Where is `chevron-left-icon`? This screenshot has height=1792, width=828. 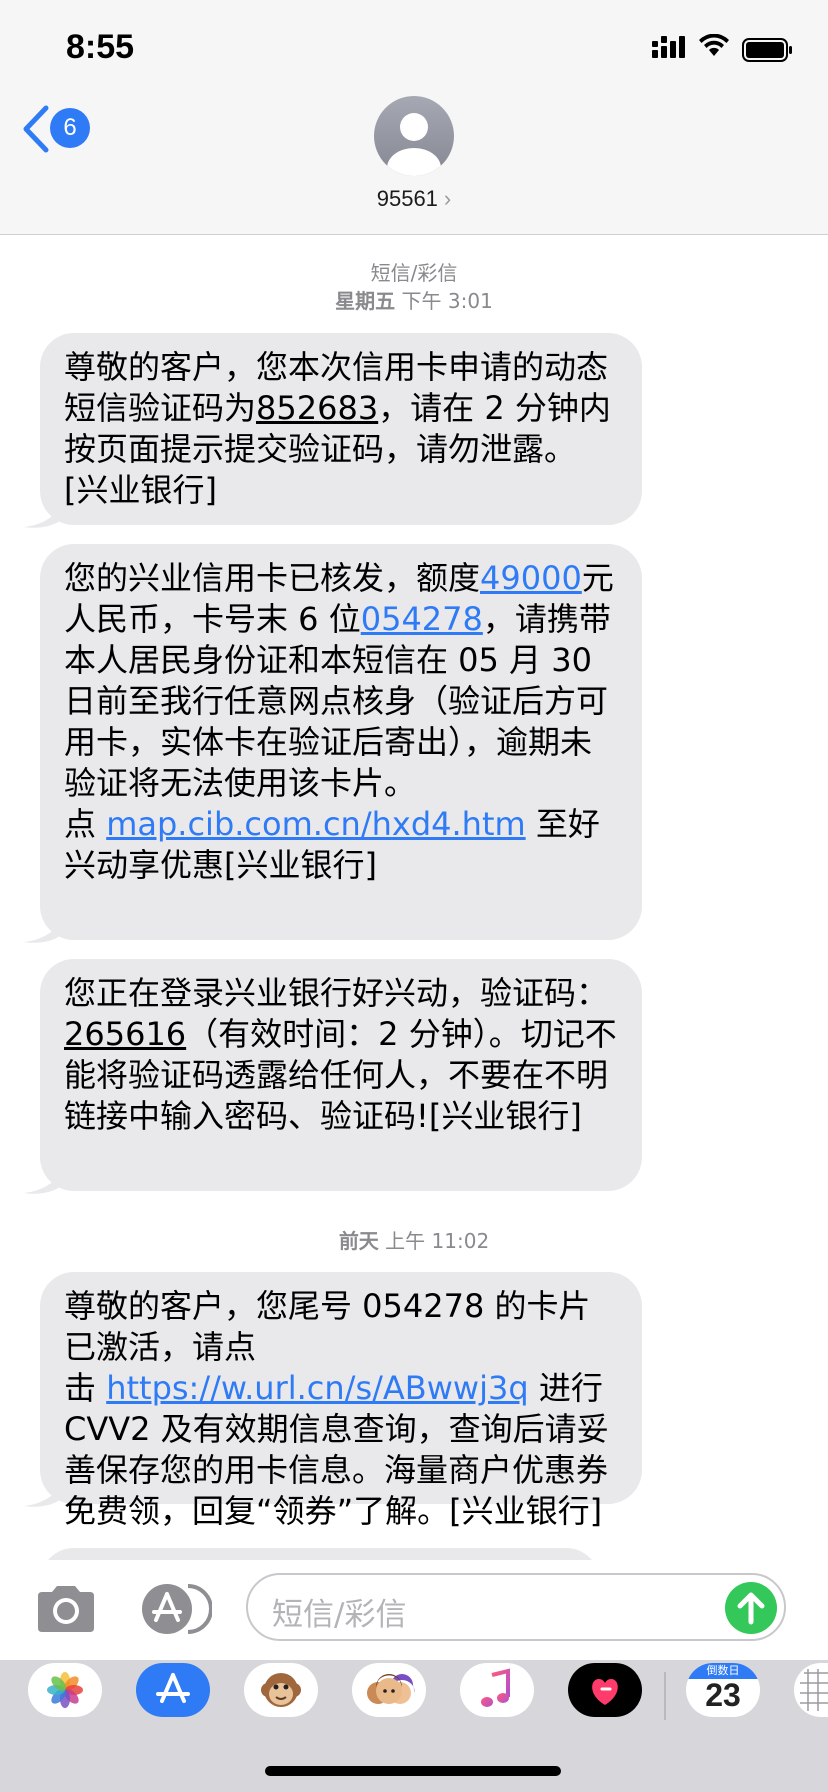
chevron-left-icon is located at coordinates (36, 129).